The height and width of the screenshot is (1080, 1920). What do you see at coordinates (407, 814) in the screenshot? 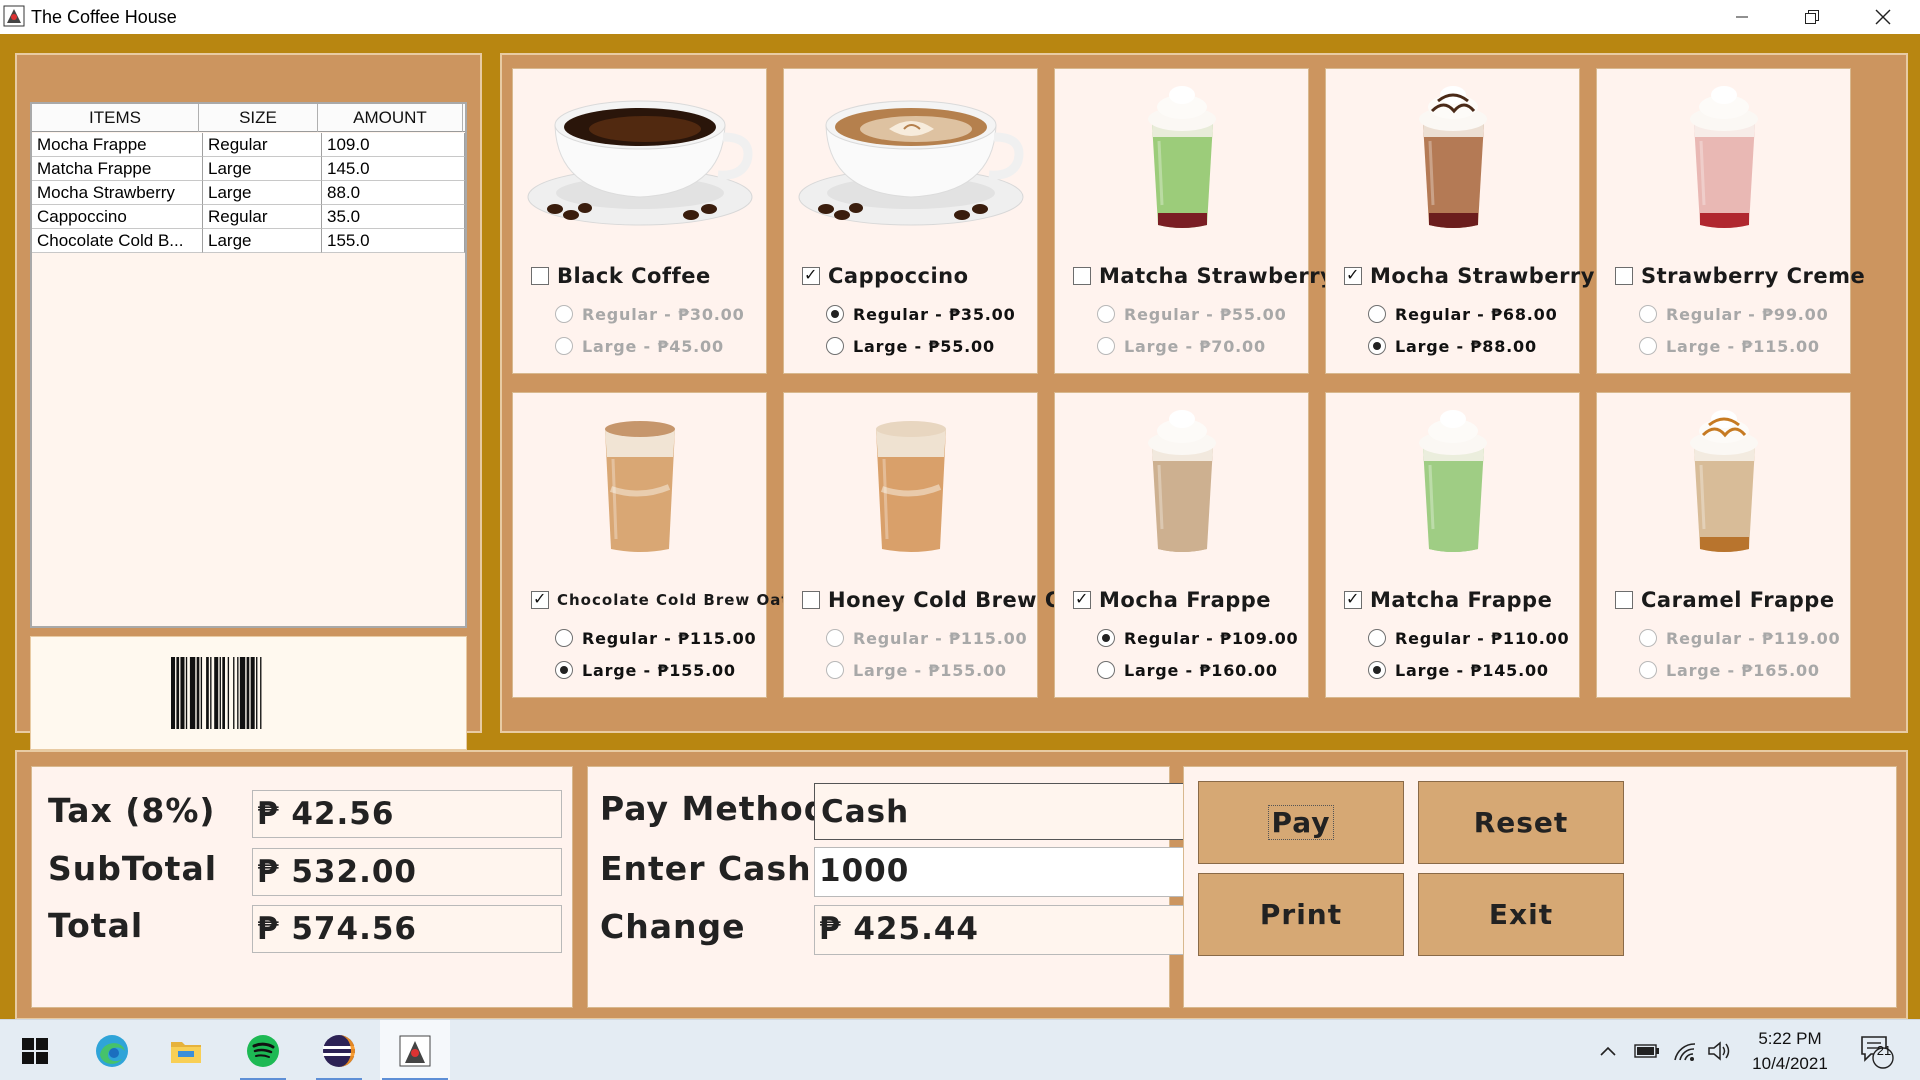
I see `tax-field: ₱ 42.56` at bounding box center [407, 814].